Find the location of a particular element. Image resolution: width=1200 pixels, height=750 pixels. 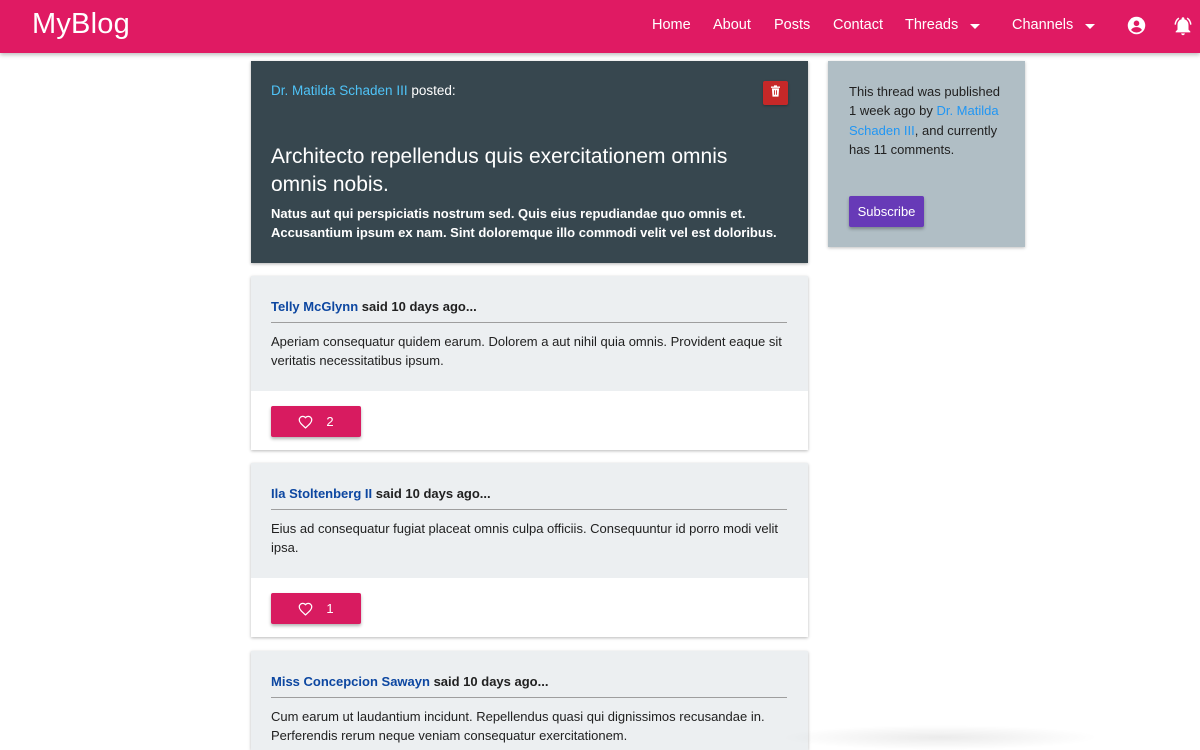

nav-posts: Posts is located at coordinates (792, 25).